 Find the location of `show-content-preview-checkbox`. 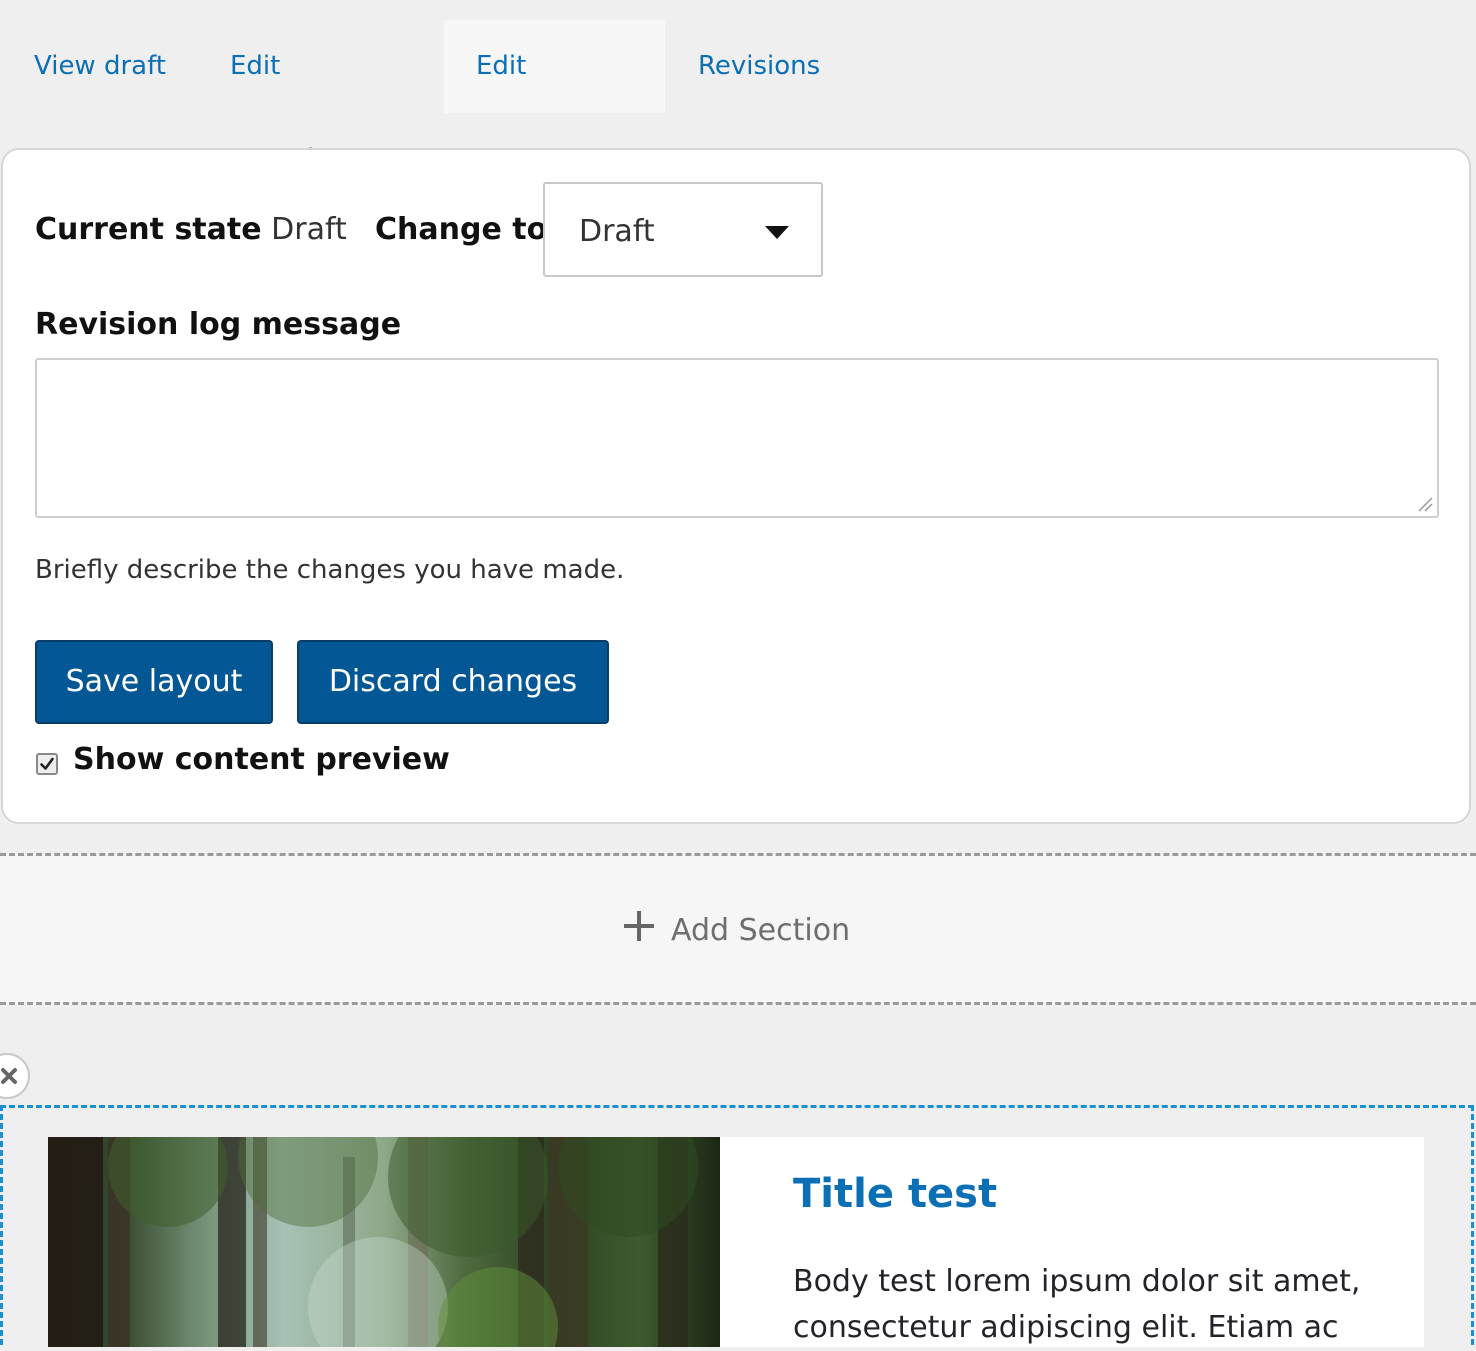

show-content-preview-checkbox is located at coordinates (47, 764).